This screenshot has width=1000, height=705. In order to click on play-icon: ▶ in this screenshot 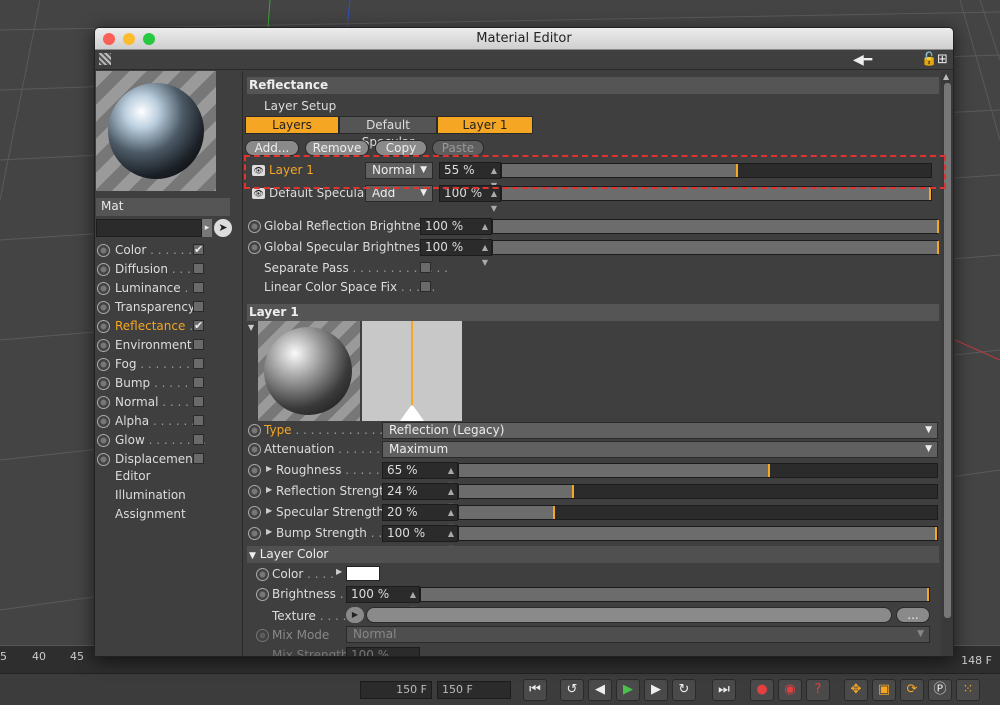, I will do `click(628, 690)`.